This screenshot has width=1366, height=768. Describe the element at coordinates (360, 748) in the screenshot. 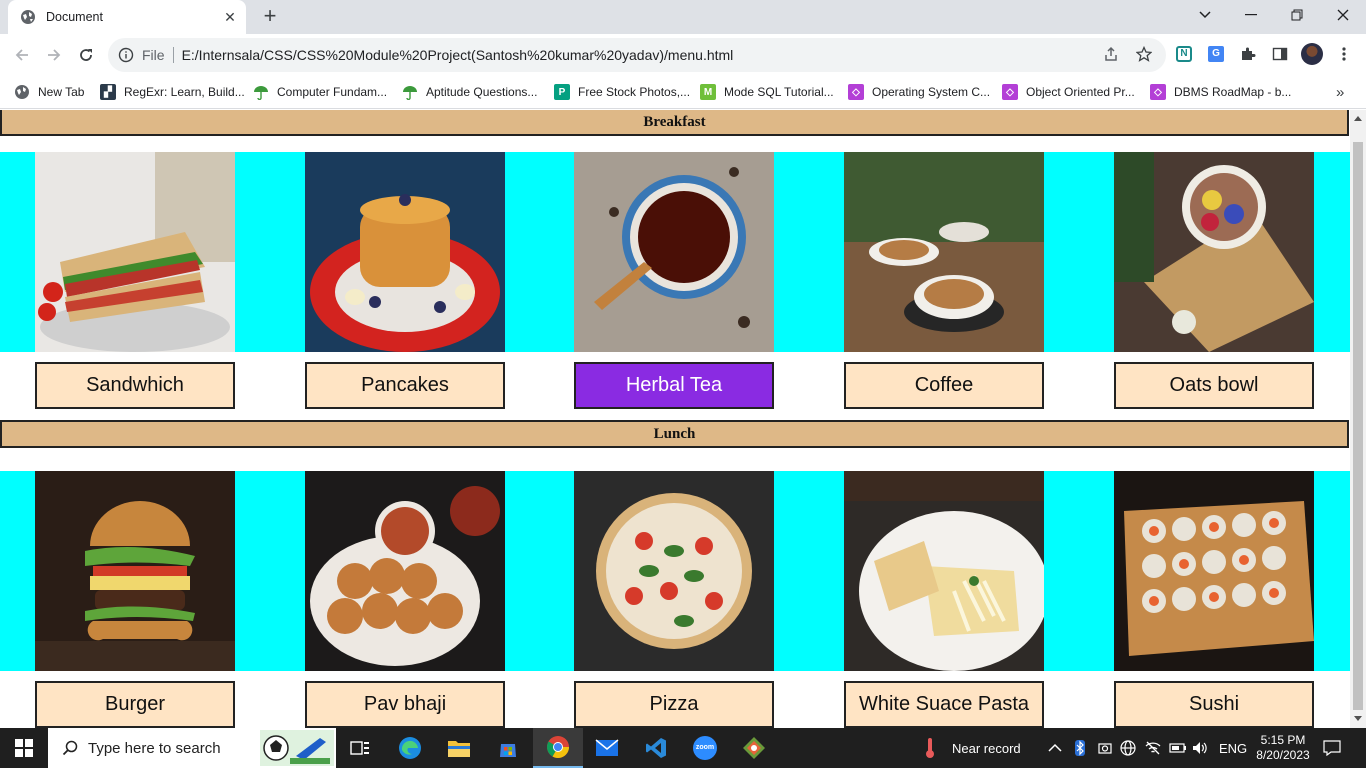

I see `task-view-icon` at that location.